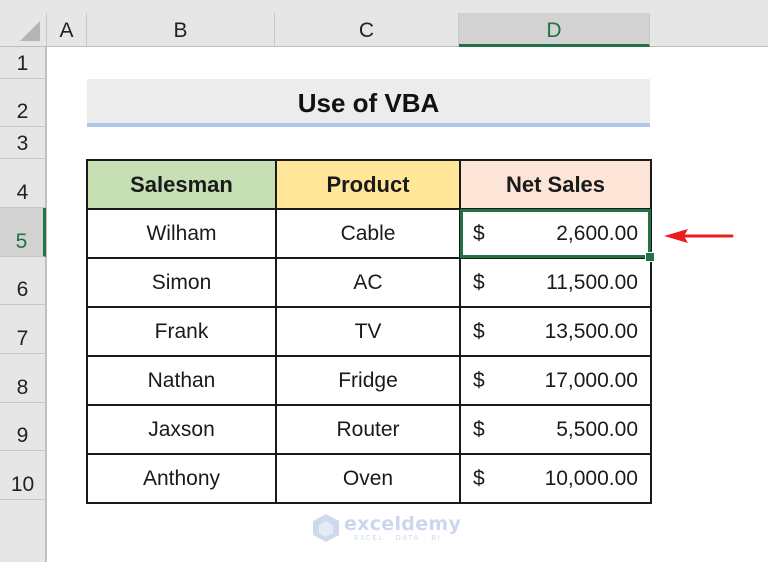 The width and height of the screenshot is (768, 562). What do you see at coordinates (181, 233) in the screenshot?
I see `cell-salesman: Wilham` at bounding box center [181, 233].